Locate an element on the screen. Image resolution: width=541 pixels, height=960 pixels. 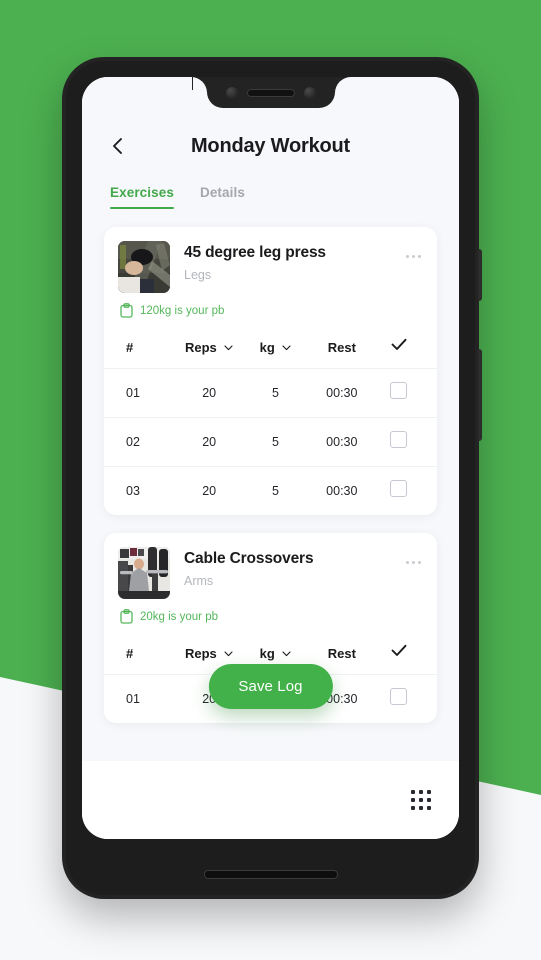
exercise-muscle-group: Legs is located at coordinates (198, 274).